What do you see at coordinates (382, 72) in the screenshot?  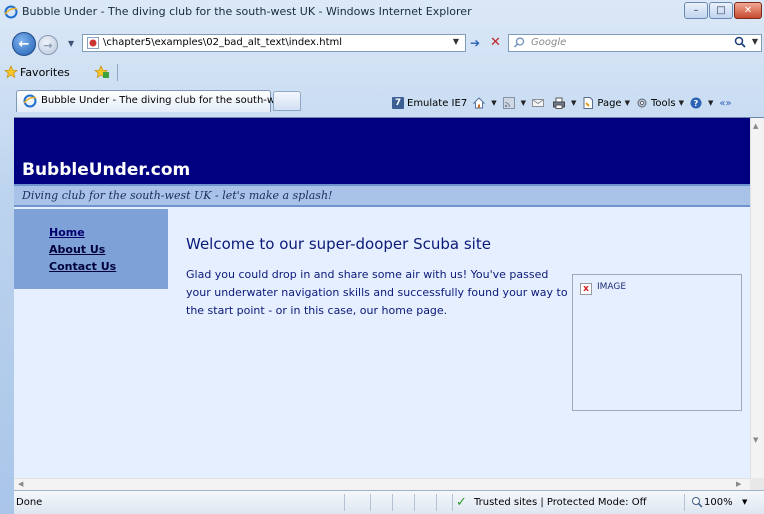 I see `favorites-bar: Favorites` at bounding box center [382, 72].